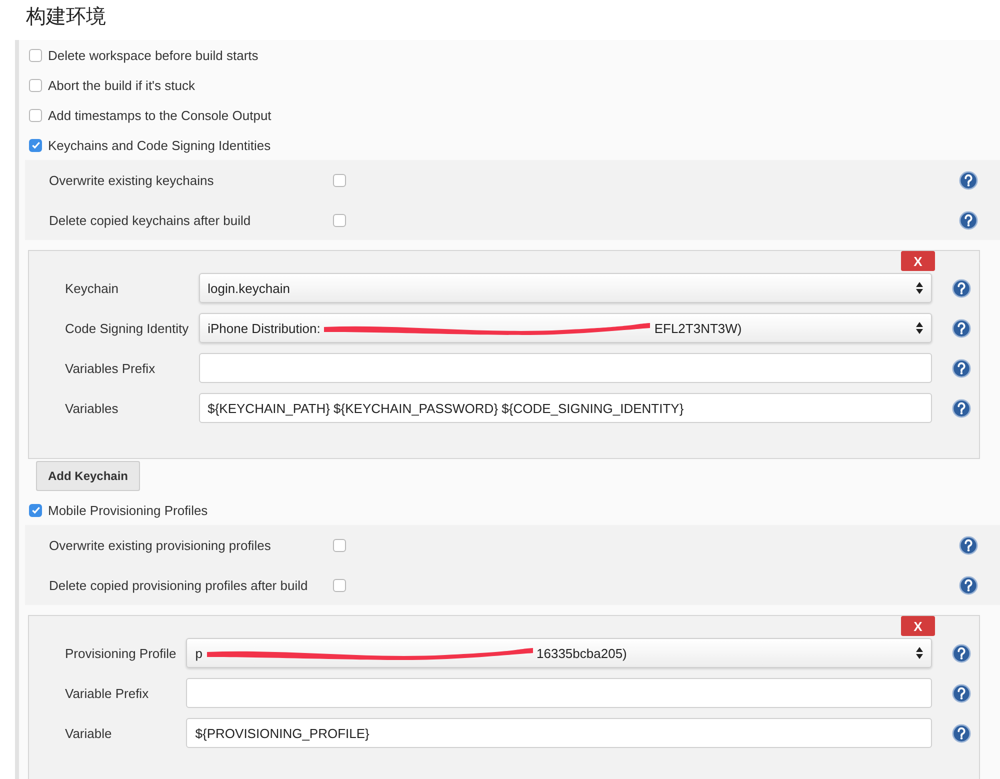  What do you see at coordinates (92, 288) in the screenshot?
I see `field-label: Keychain` at bounding box center [92, 288].